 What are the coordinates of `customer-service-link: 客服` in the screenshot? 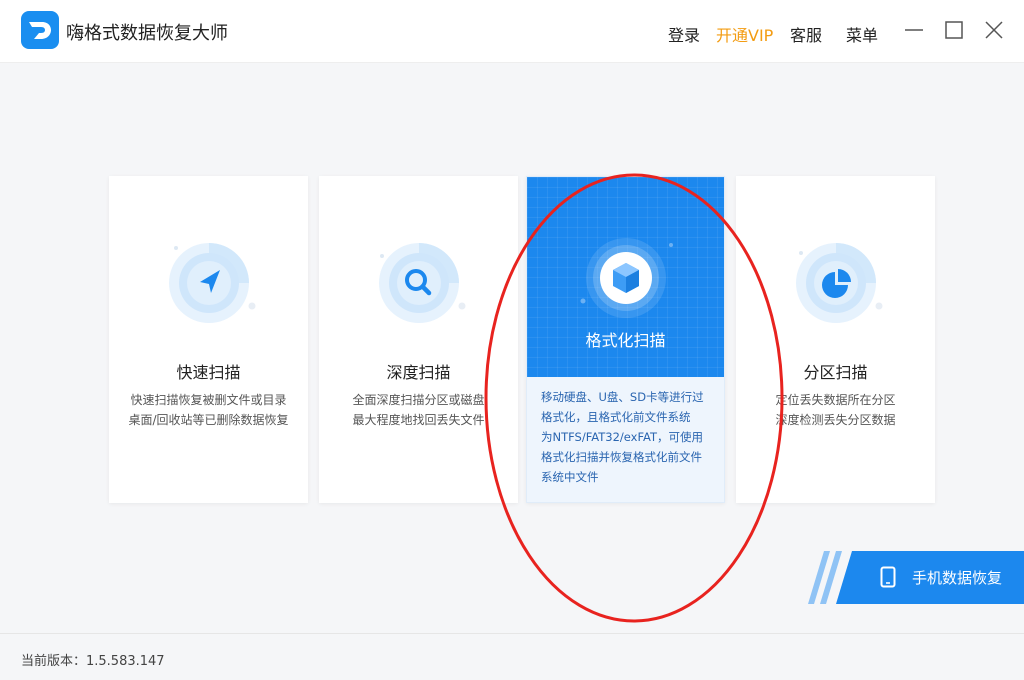 It's located at (806, 34).